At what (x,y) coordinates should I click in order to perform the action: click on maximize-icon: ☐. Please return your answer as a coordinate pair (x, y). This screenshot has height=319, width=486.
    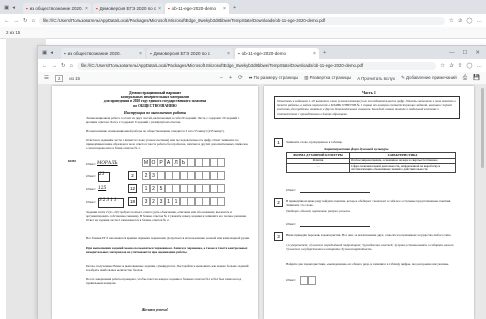
    Looking at the image, I should click on (464, 53).